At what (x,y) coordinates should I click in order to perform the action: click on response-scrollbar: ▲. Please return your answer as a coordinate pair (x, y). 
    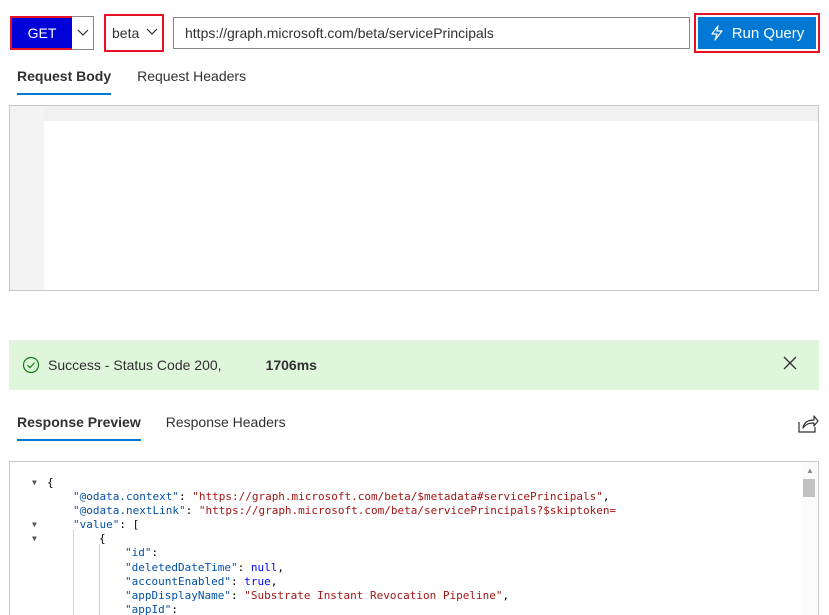
    Looking at the image, I should click on (810, 538).